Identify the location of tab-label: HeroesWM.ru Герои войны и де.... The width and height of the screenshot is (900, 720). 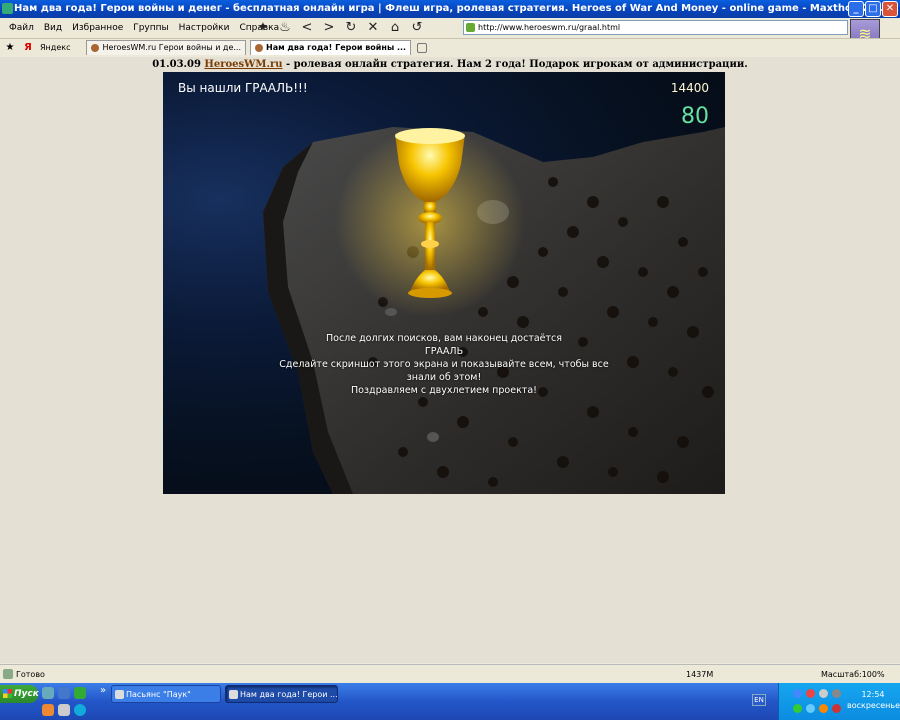
(172, 47).